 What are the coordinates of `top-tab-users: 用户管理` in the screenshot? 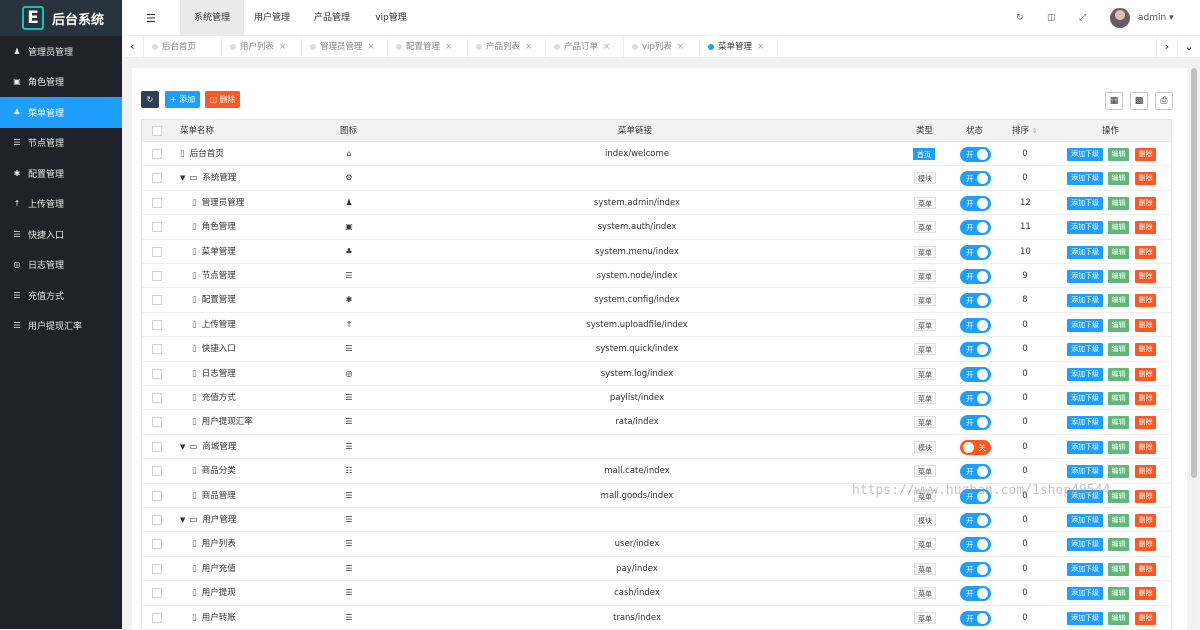 It's located at (272, 18).